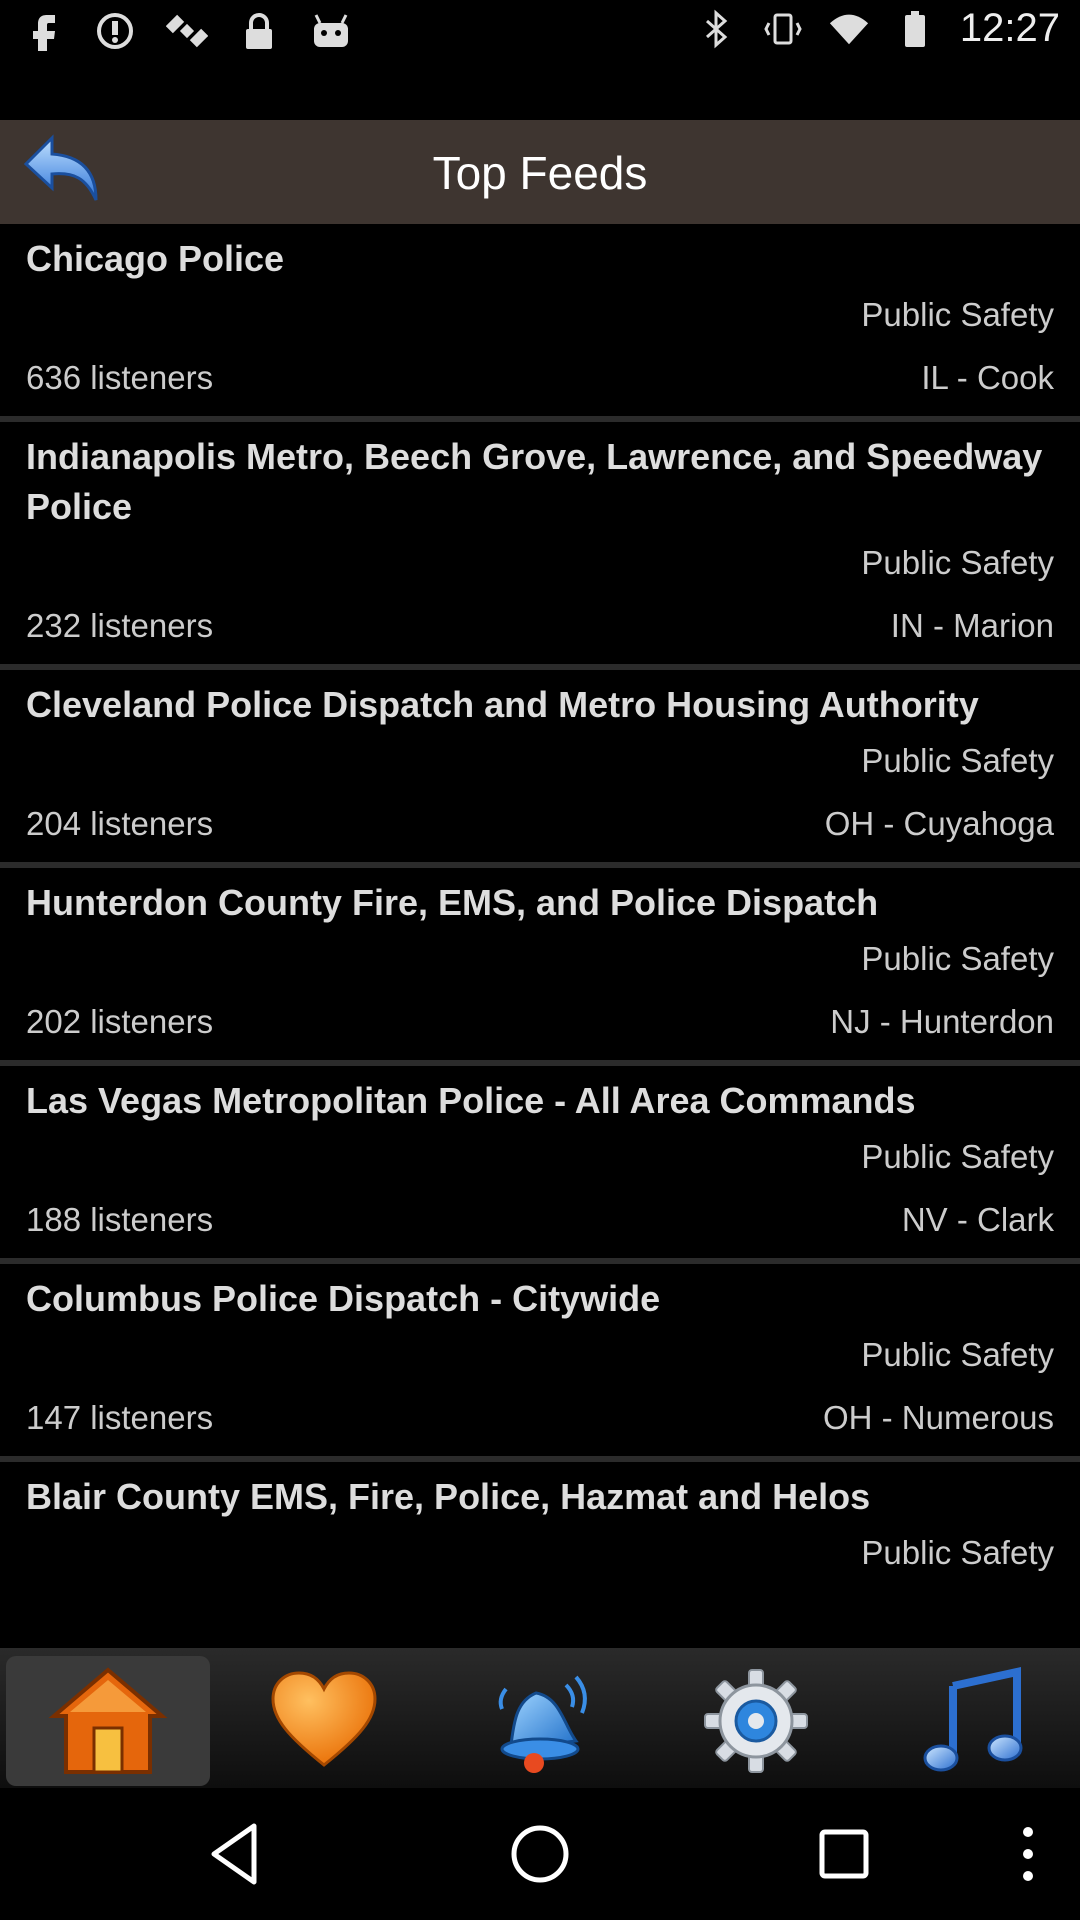  Describe the element at coordinates (540, 32) in the screenshot. I see `status-bar: 12:27` at that location.